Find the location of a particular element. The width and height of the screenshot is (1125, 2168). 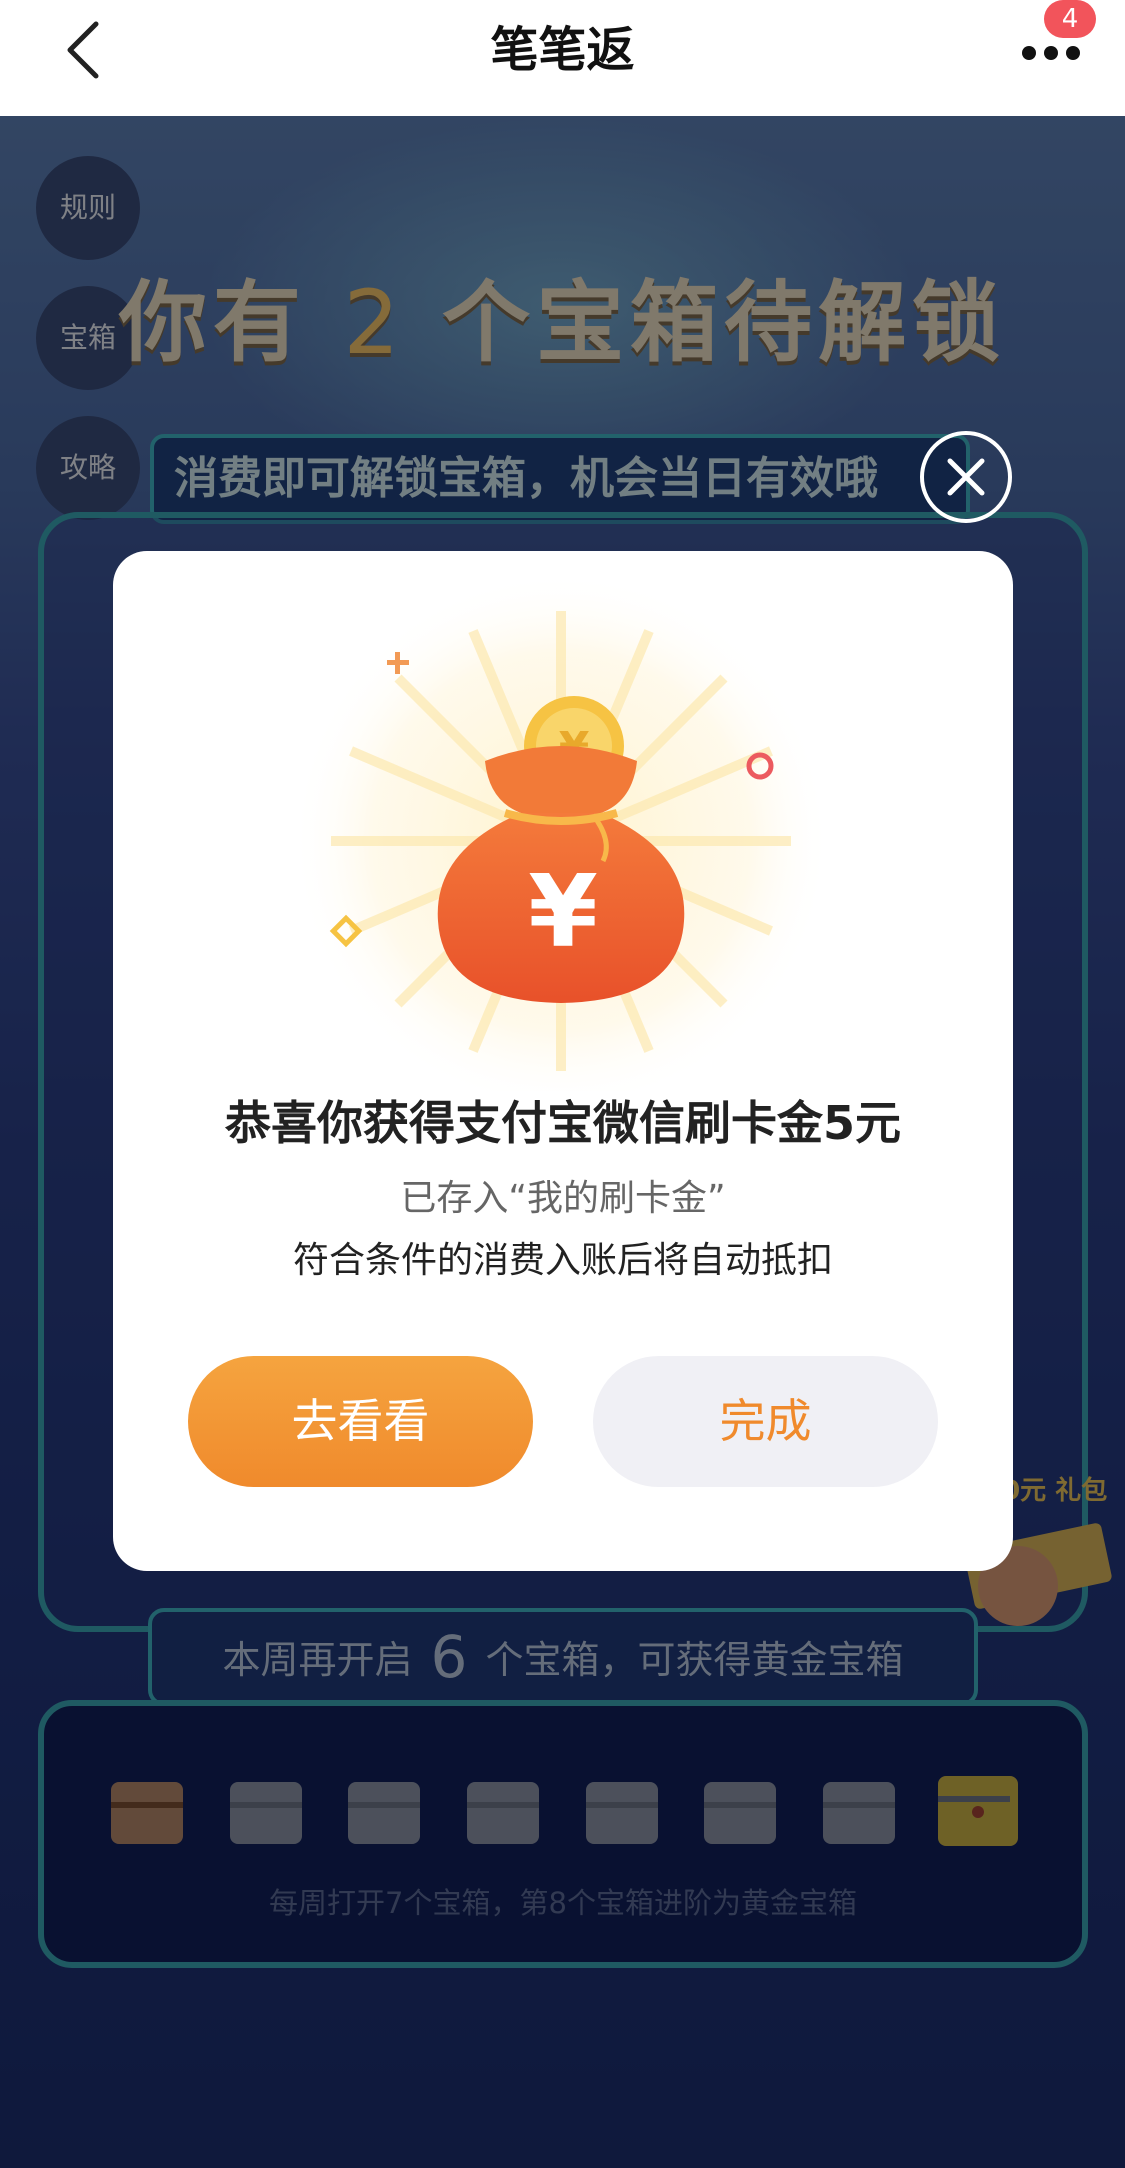

reward-note: 符合条件的消费入账后将自动抵扣 is located at coordinates (562, 1260).